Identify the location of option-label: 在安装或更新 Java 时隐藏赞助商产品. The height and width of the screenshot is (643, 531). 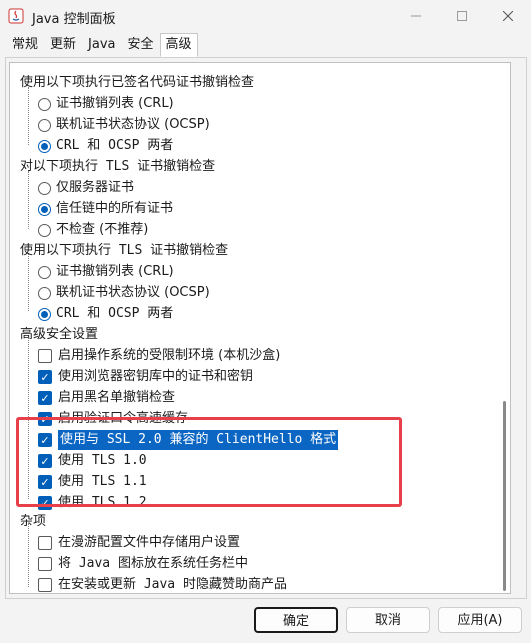
(172, 584).